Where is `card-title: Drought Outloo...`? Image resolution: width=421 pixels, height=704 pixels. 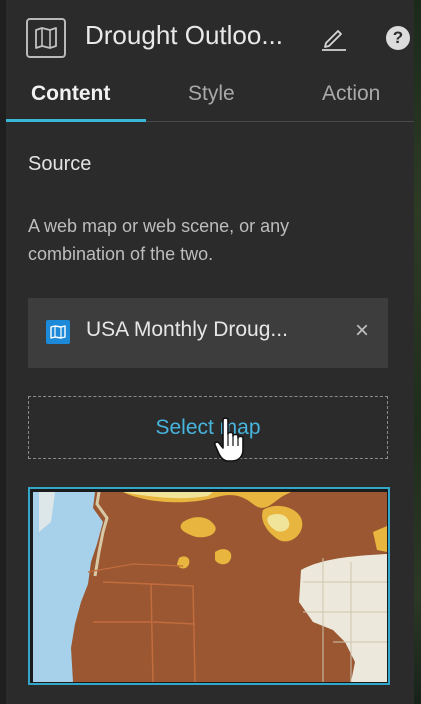
card-title: Drought Outloo... is located at coordinates (184, 35).